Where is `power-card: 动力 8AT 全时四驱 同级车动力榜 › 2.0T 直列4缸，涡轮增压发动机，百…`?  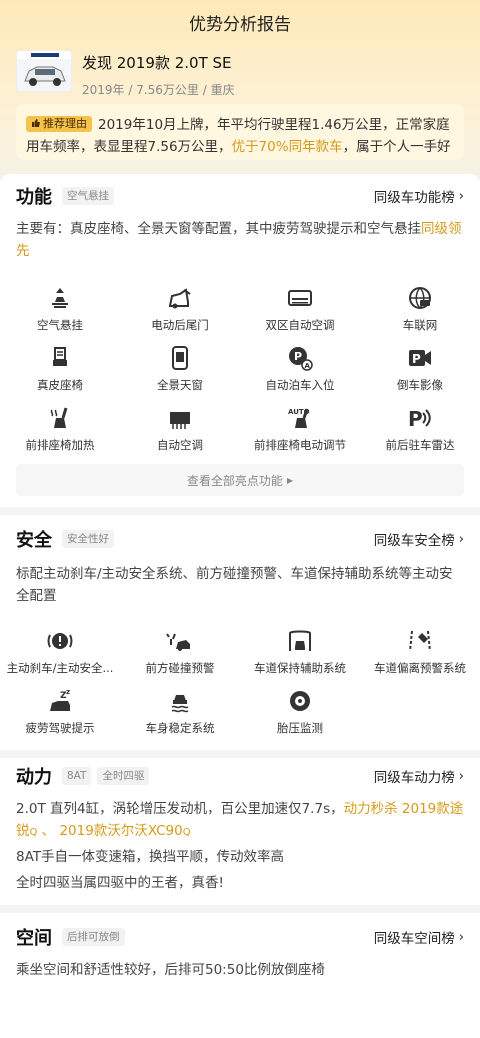
power-card: 动力 8AT 全时四驱 同级车动力榜 › 2.0T 直列4缸，涡轮增压发动机，百… is located at coordinates (240, 831).